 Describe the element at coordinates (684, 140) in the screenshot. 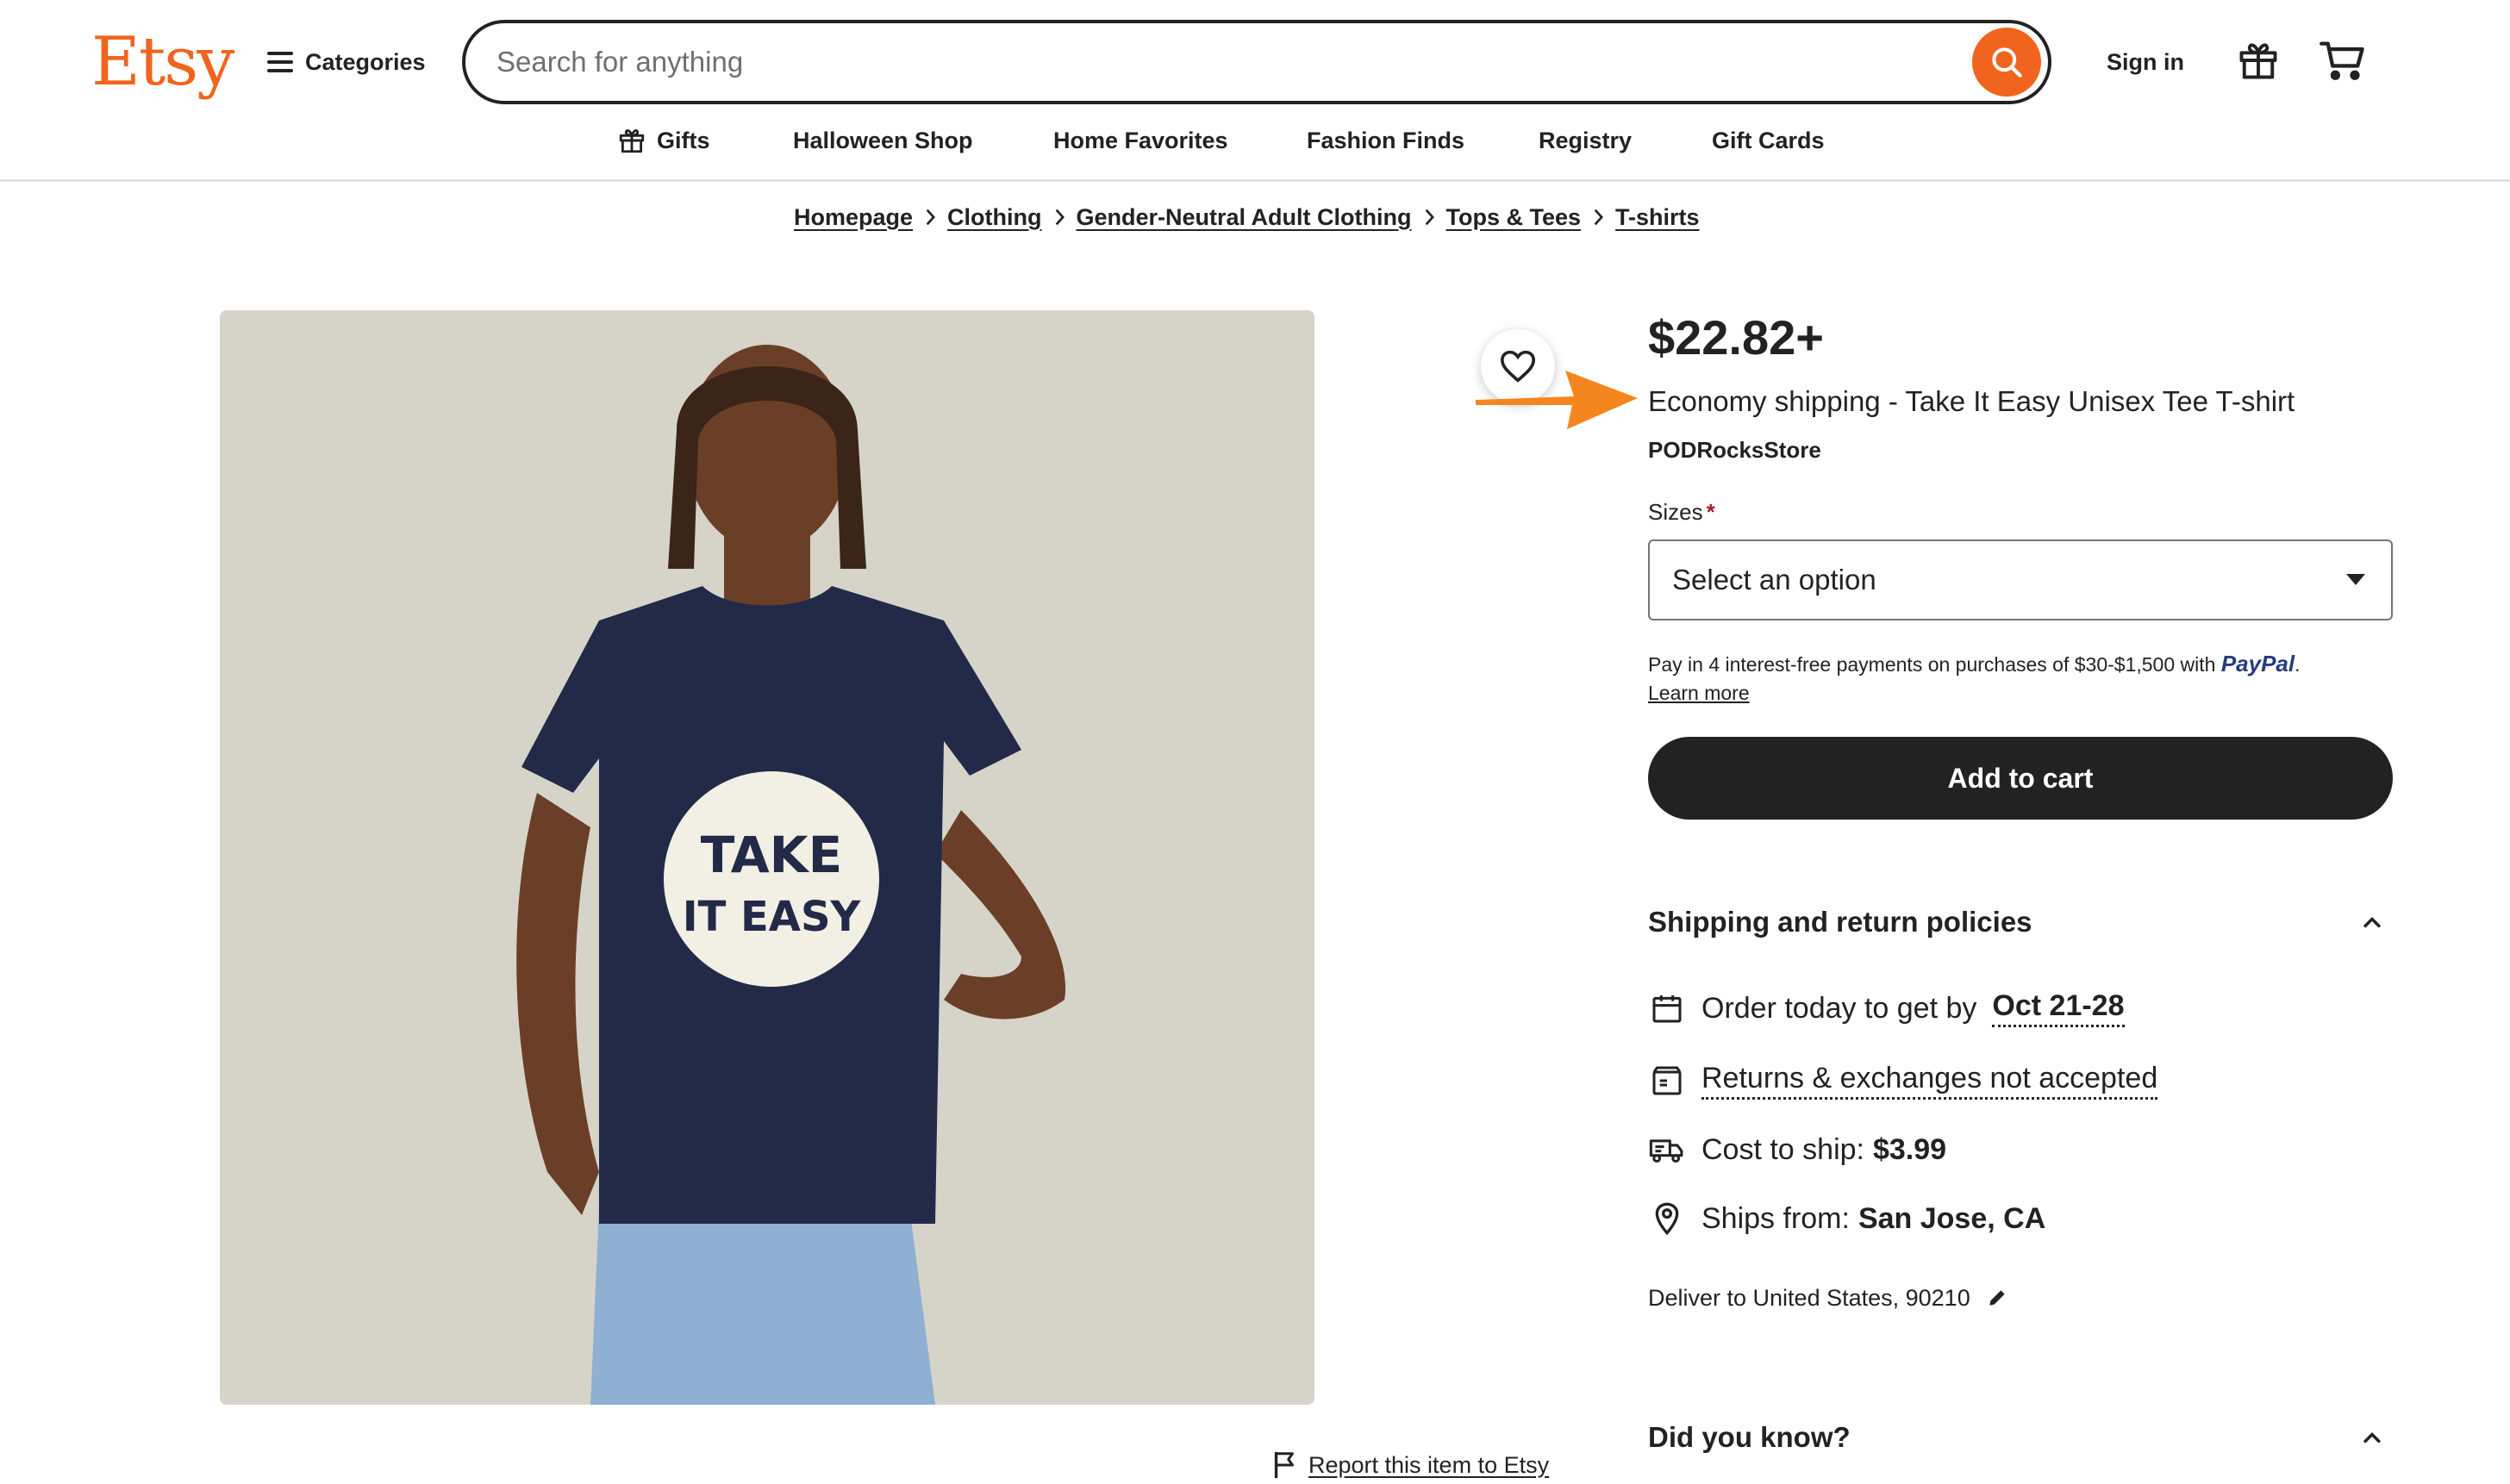

I see `nav-gifts-label: Gifts` at that location.